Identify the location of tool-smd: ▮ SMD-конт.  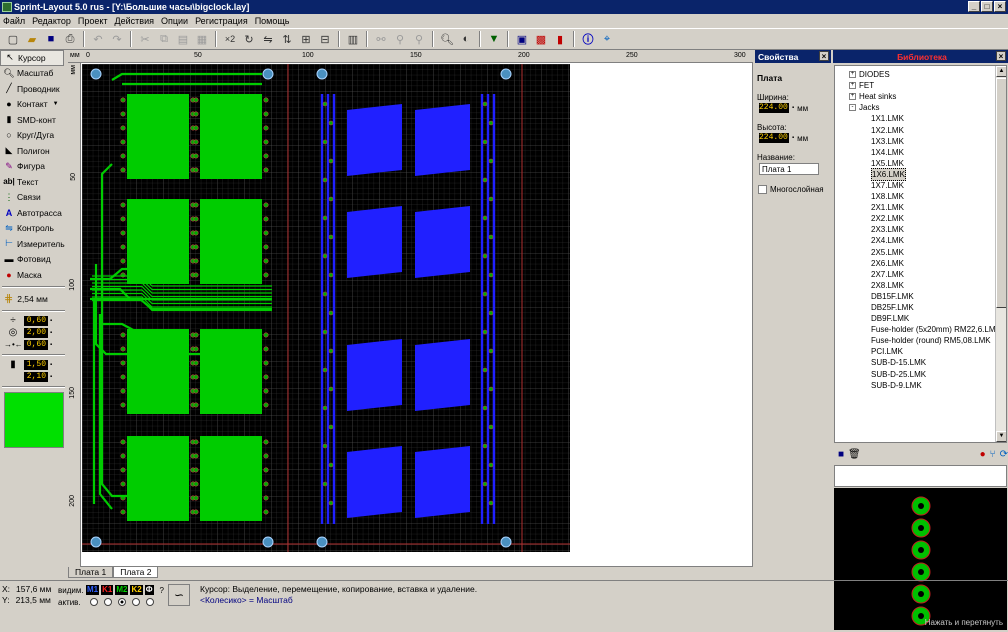
(33, 120).